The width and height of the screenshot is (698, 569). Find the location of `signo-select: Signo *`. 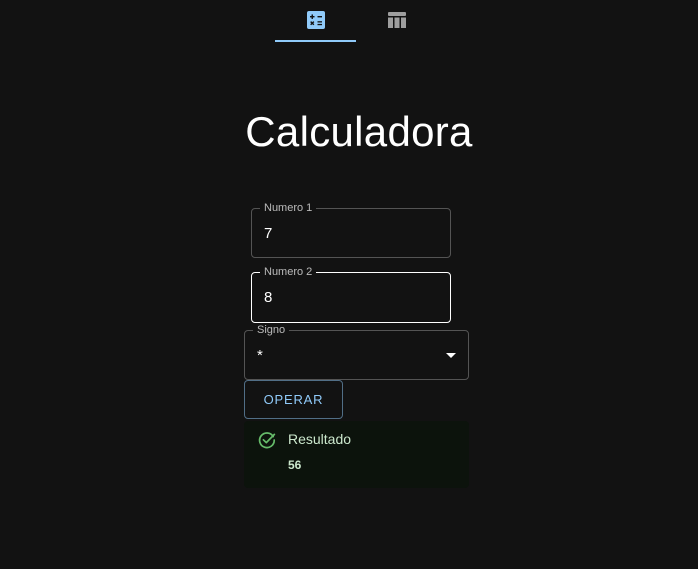

signo-select: Signo * is located at coordinates (356, 351).